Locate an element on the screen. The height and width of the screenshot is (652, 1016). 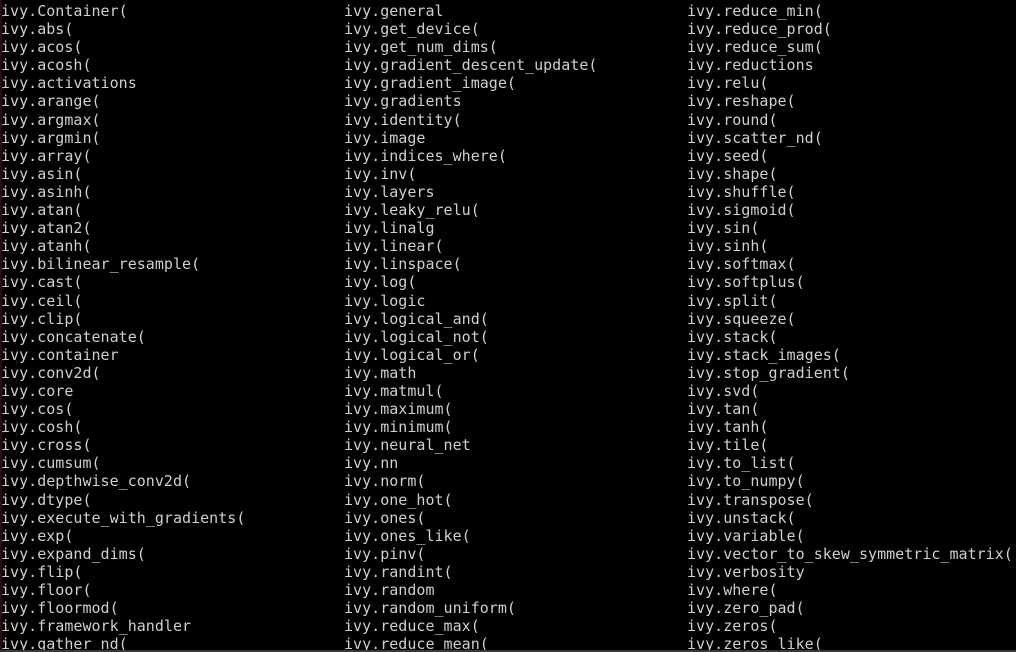
completion-item: ivy.stack_images( is located at coordinates (764, 355).